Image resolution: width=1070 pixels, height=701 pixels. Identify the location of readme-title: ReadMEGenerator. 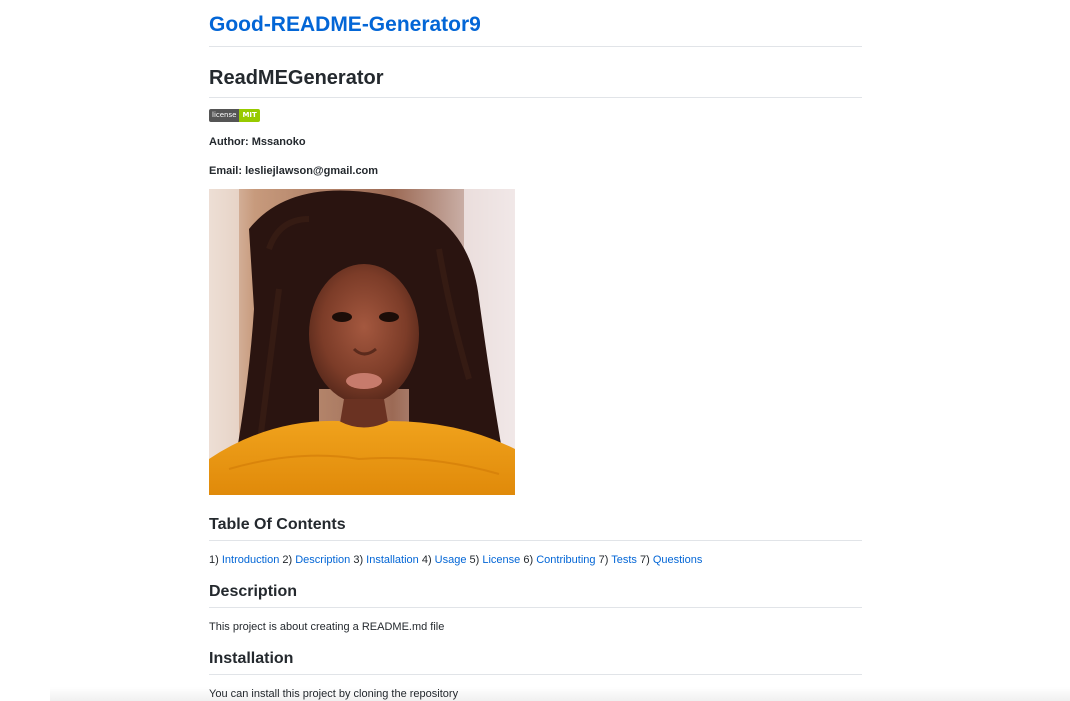
(535, 72).